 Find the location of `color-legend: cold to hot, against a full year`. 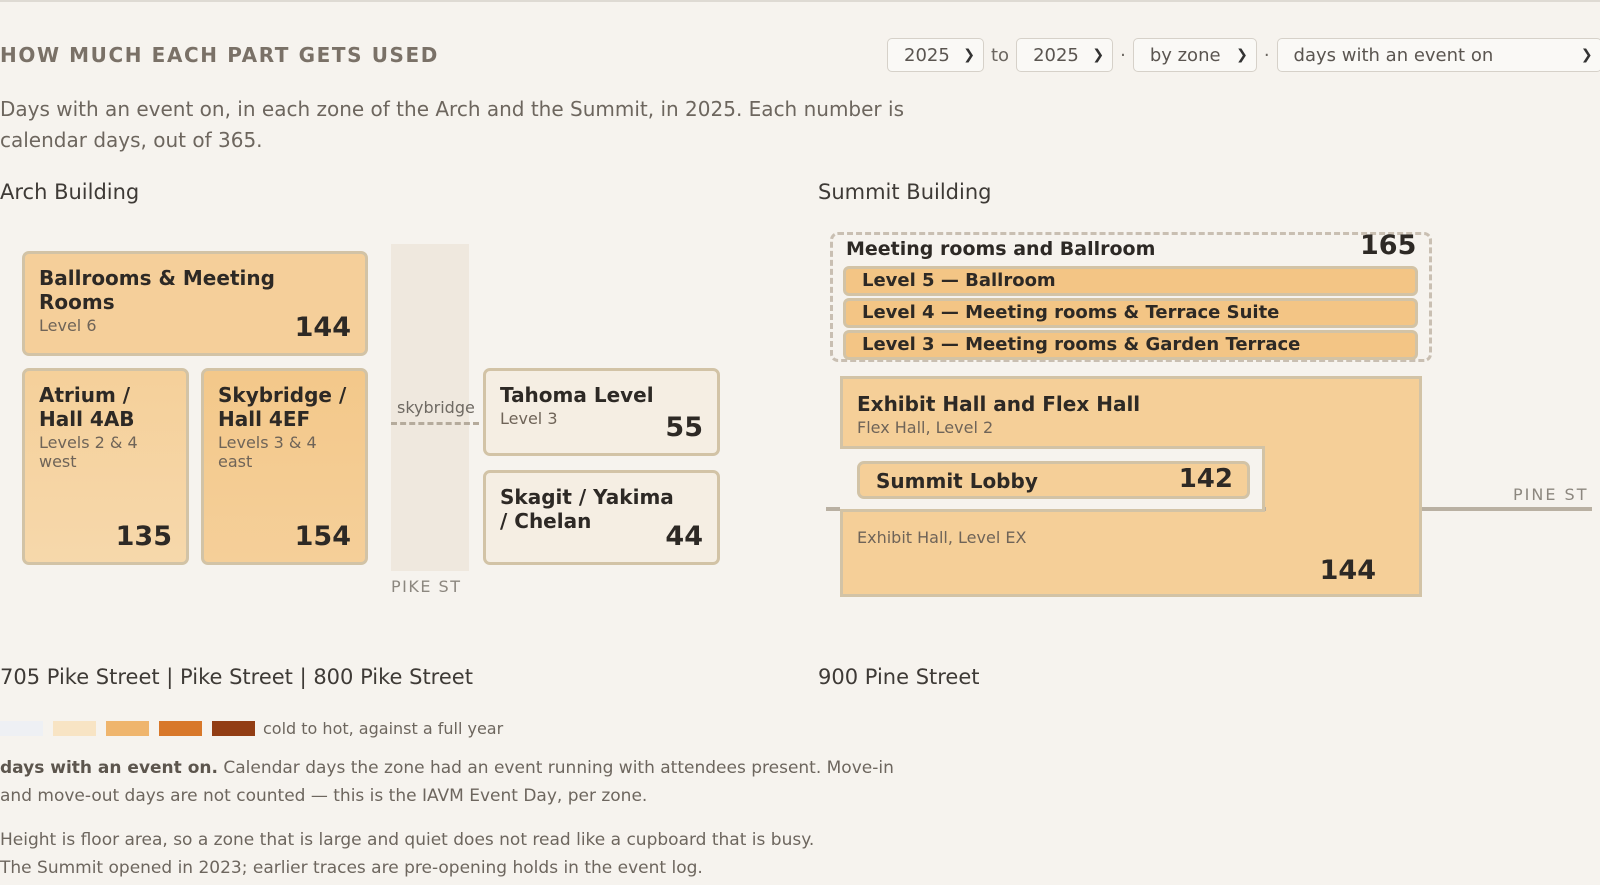

color-legend: cold to hot, against a full year is located at coordinates (251, 728).